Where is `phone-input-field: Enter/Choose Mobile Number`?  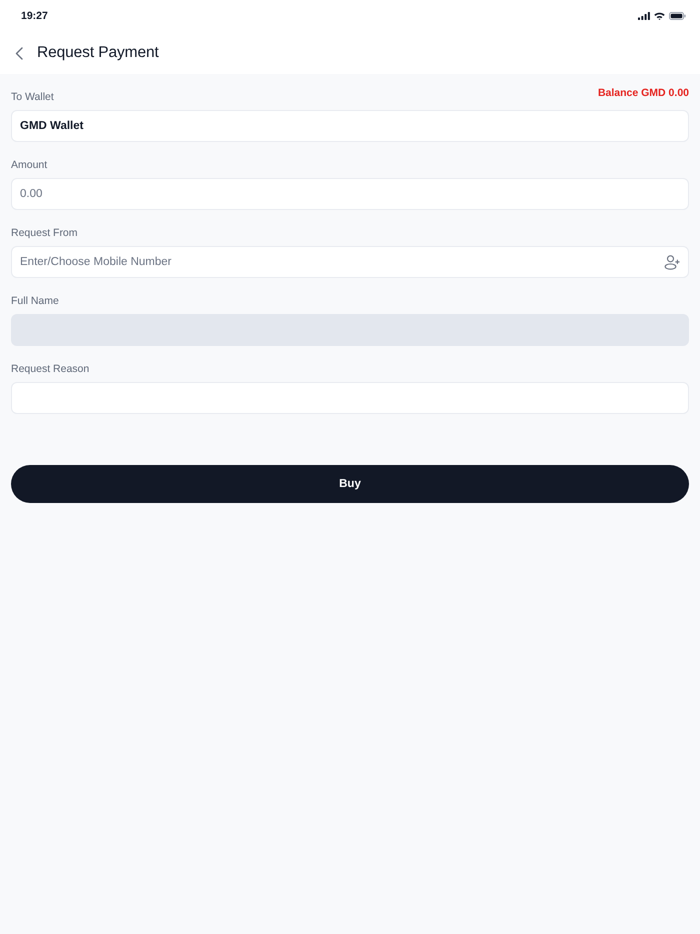 phone-input-field: Enter/Choose Mobile Number is located at coordinates (350, 262).